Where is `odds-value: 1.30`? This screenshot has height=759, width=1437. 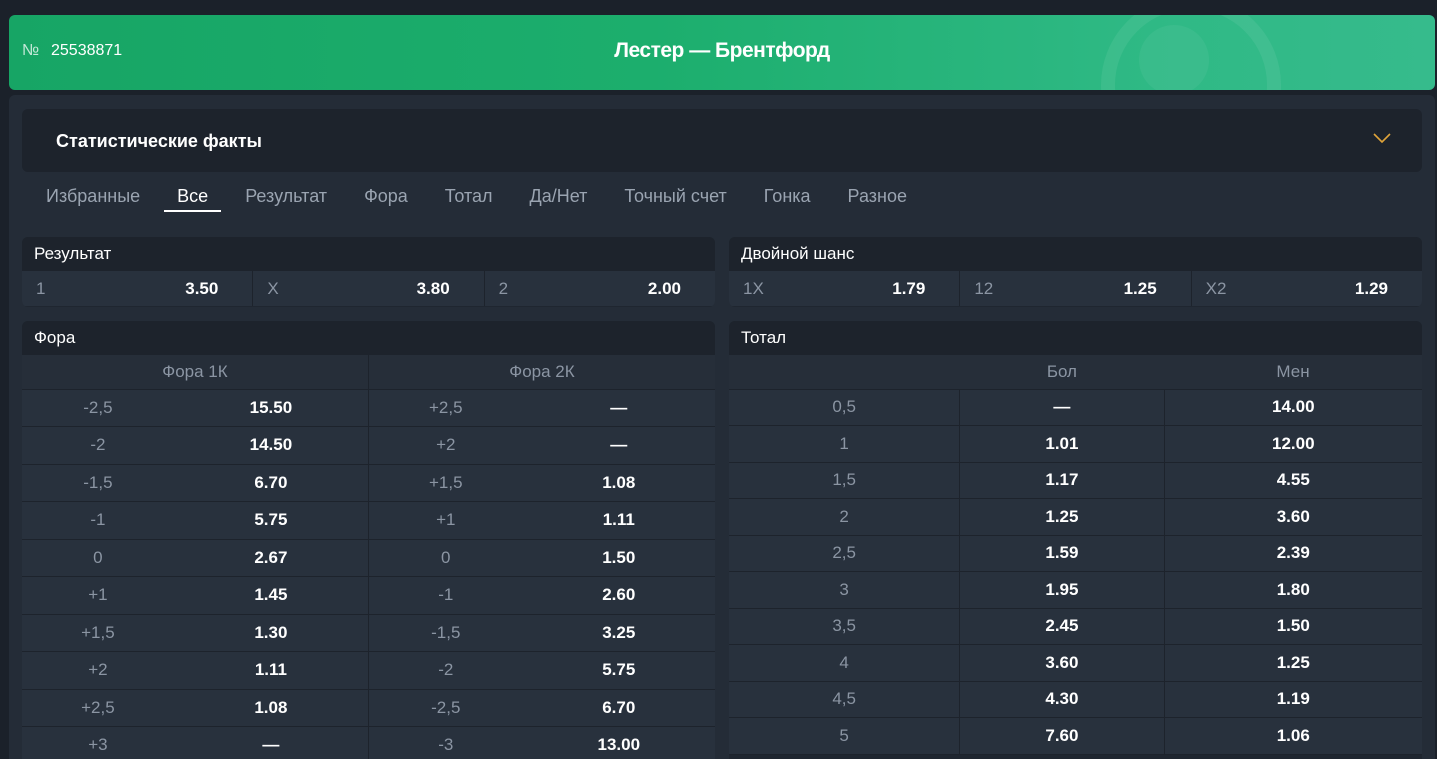
odds-value: 1.30 is located at coordinates (271, 633).